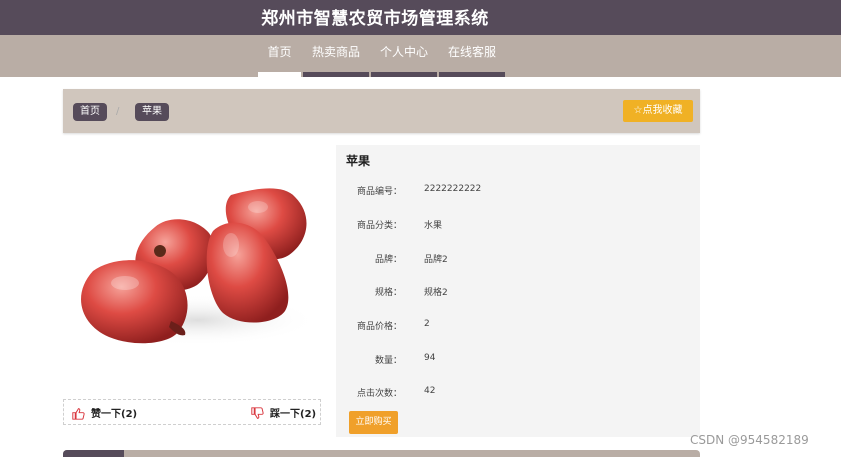 This screenshot has width=841, height=457. Describe the element at coordinates (257, 413) in the screenshot. I see `thumbs-down-icon` at that location.